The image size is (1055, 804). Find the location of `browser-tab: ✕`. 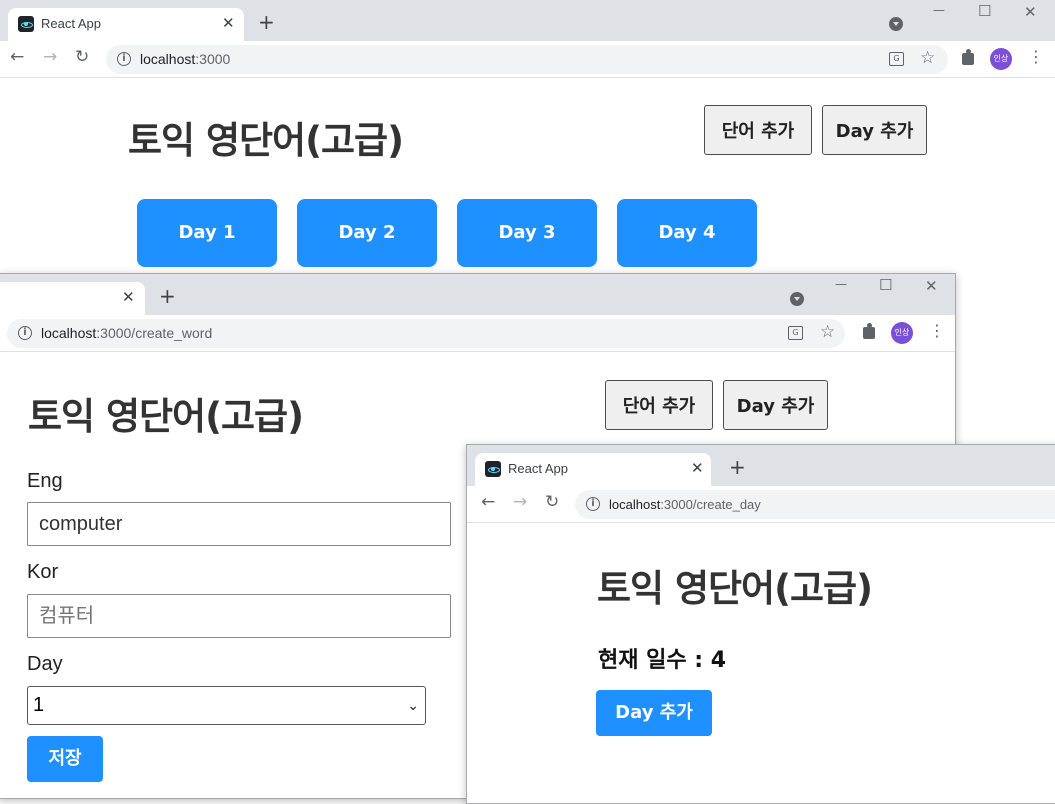

browser-tab: ✕ is located at coordinates (72, 298).